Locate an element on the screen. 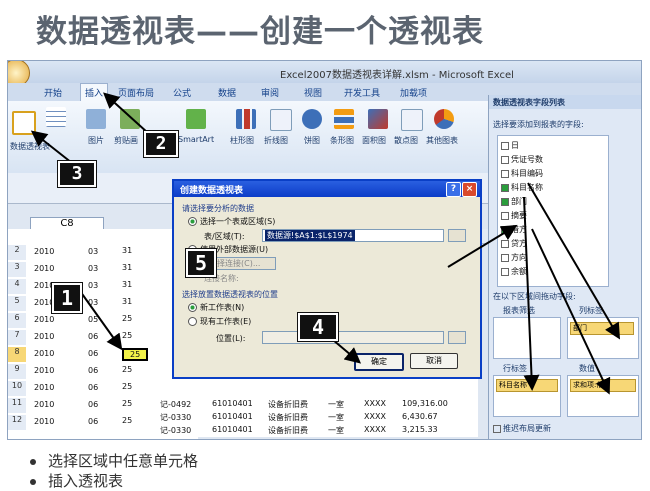 This screenshot has width=650, height=491. bullet-1-text: 选择区域中任意单元格 is located at coordinates (123, 461).